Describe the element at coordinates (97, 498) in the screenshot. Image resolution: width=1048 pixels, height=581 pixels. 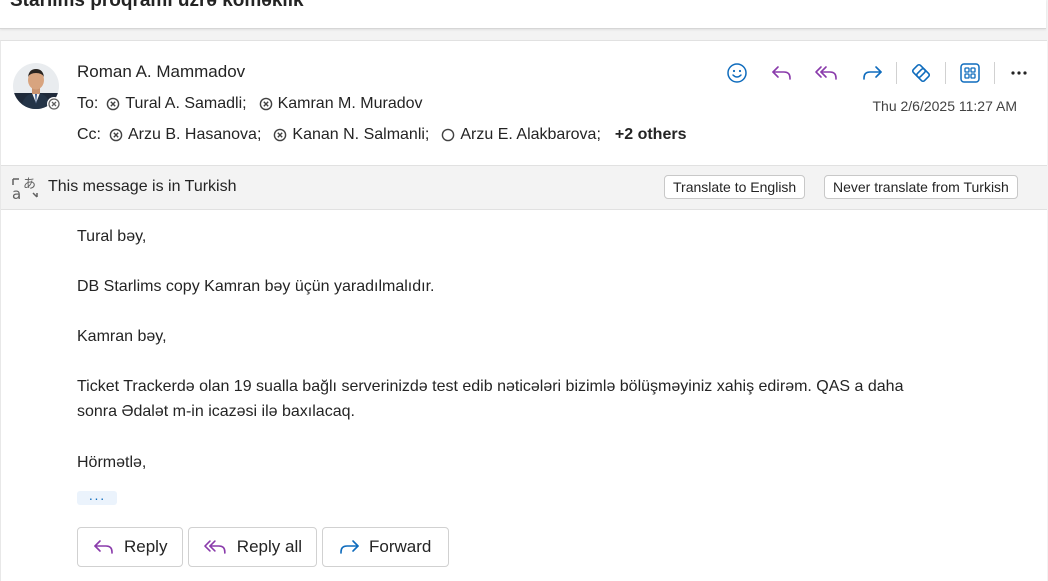
I see `show-quoted-text-button: ···` at that location.